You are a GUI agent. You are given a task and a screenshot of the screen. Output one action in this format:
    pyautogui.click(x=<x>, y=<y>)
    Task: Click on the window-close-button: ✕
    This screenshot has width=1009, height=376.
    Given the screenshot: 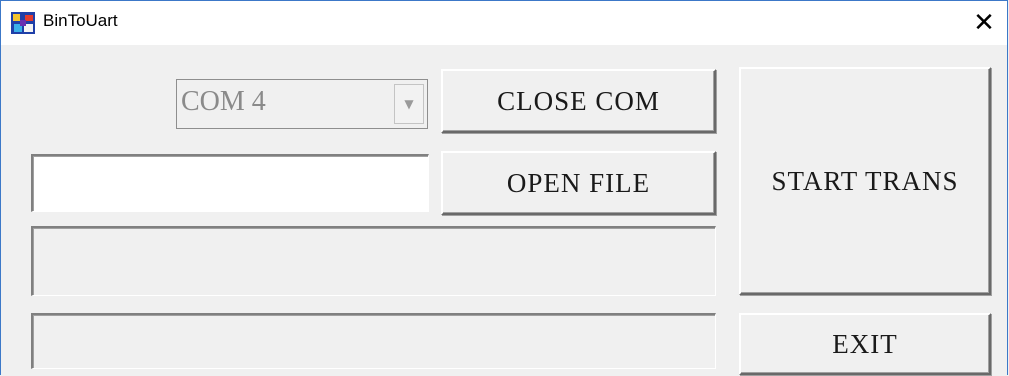 What is the action you would take?
    pyautogui.click(x=984, y=23)
    